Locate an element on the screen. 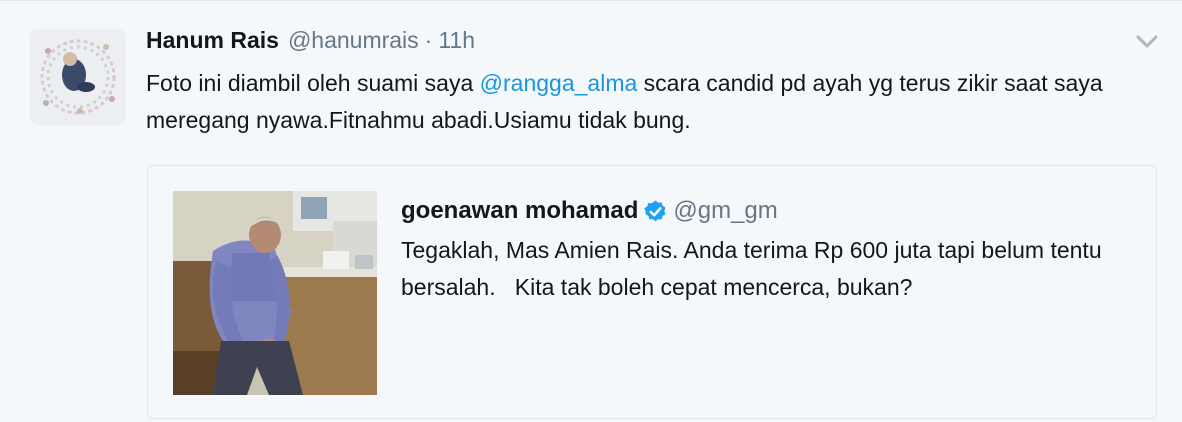  author-username: @hanumrais is located at coordinates (353, 40).